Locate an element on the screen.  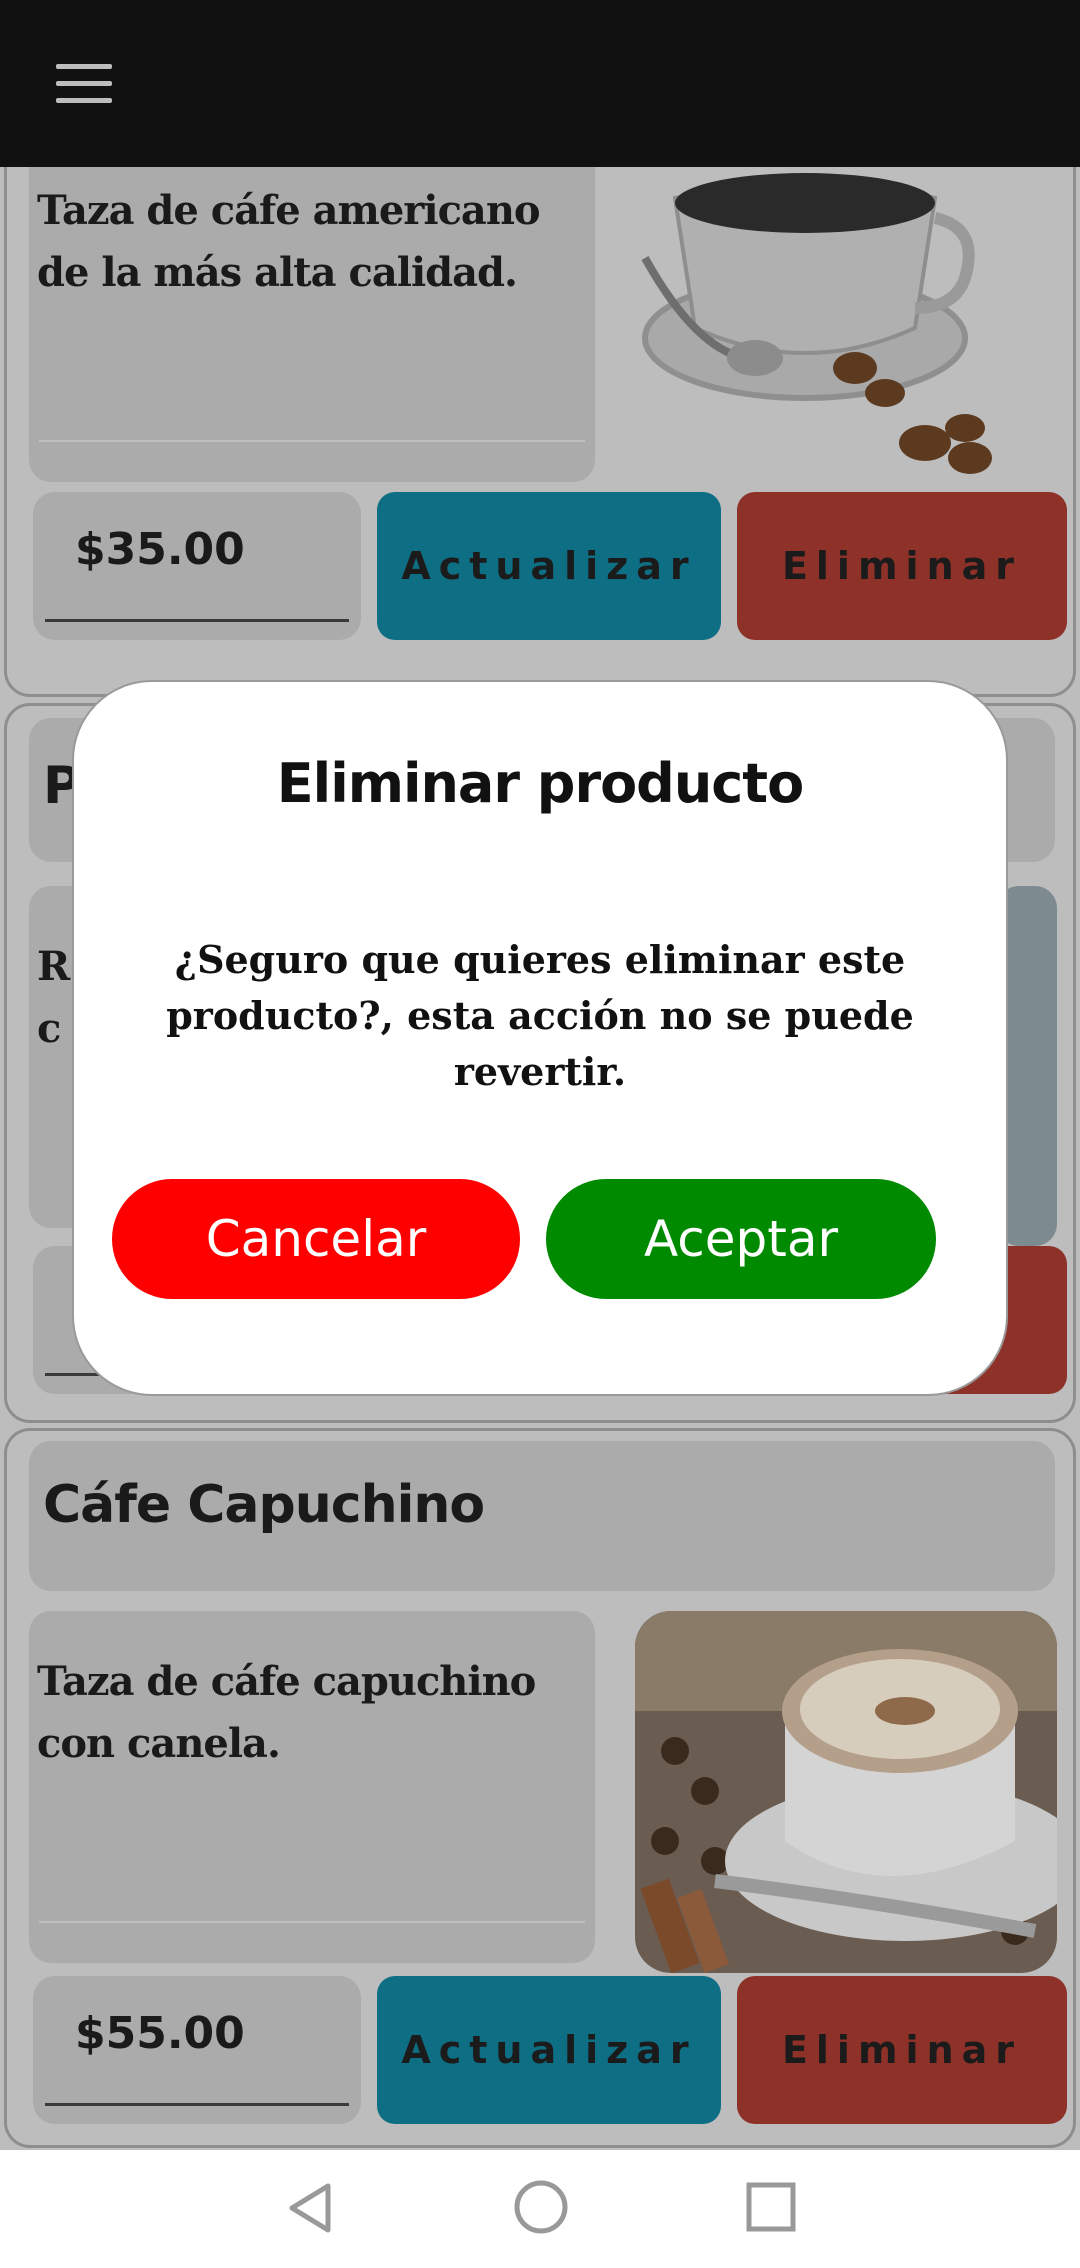
price-field: $55.00 is located at coordinates (197, 2050).